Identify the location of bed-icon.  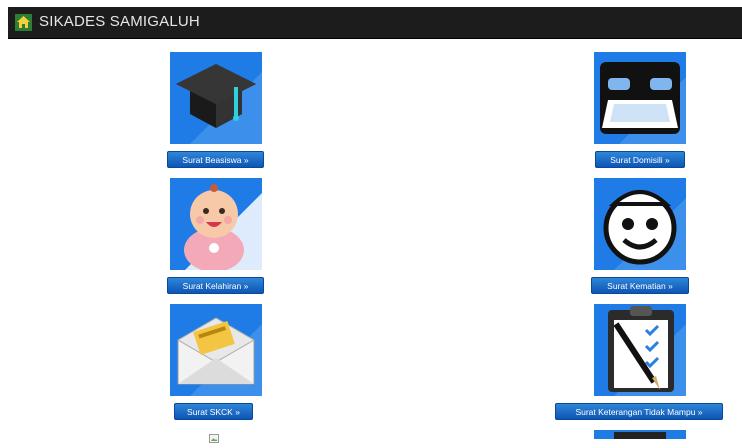
(640, 98).